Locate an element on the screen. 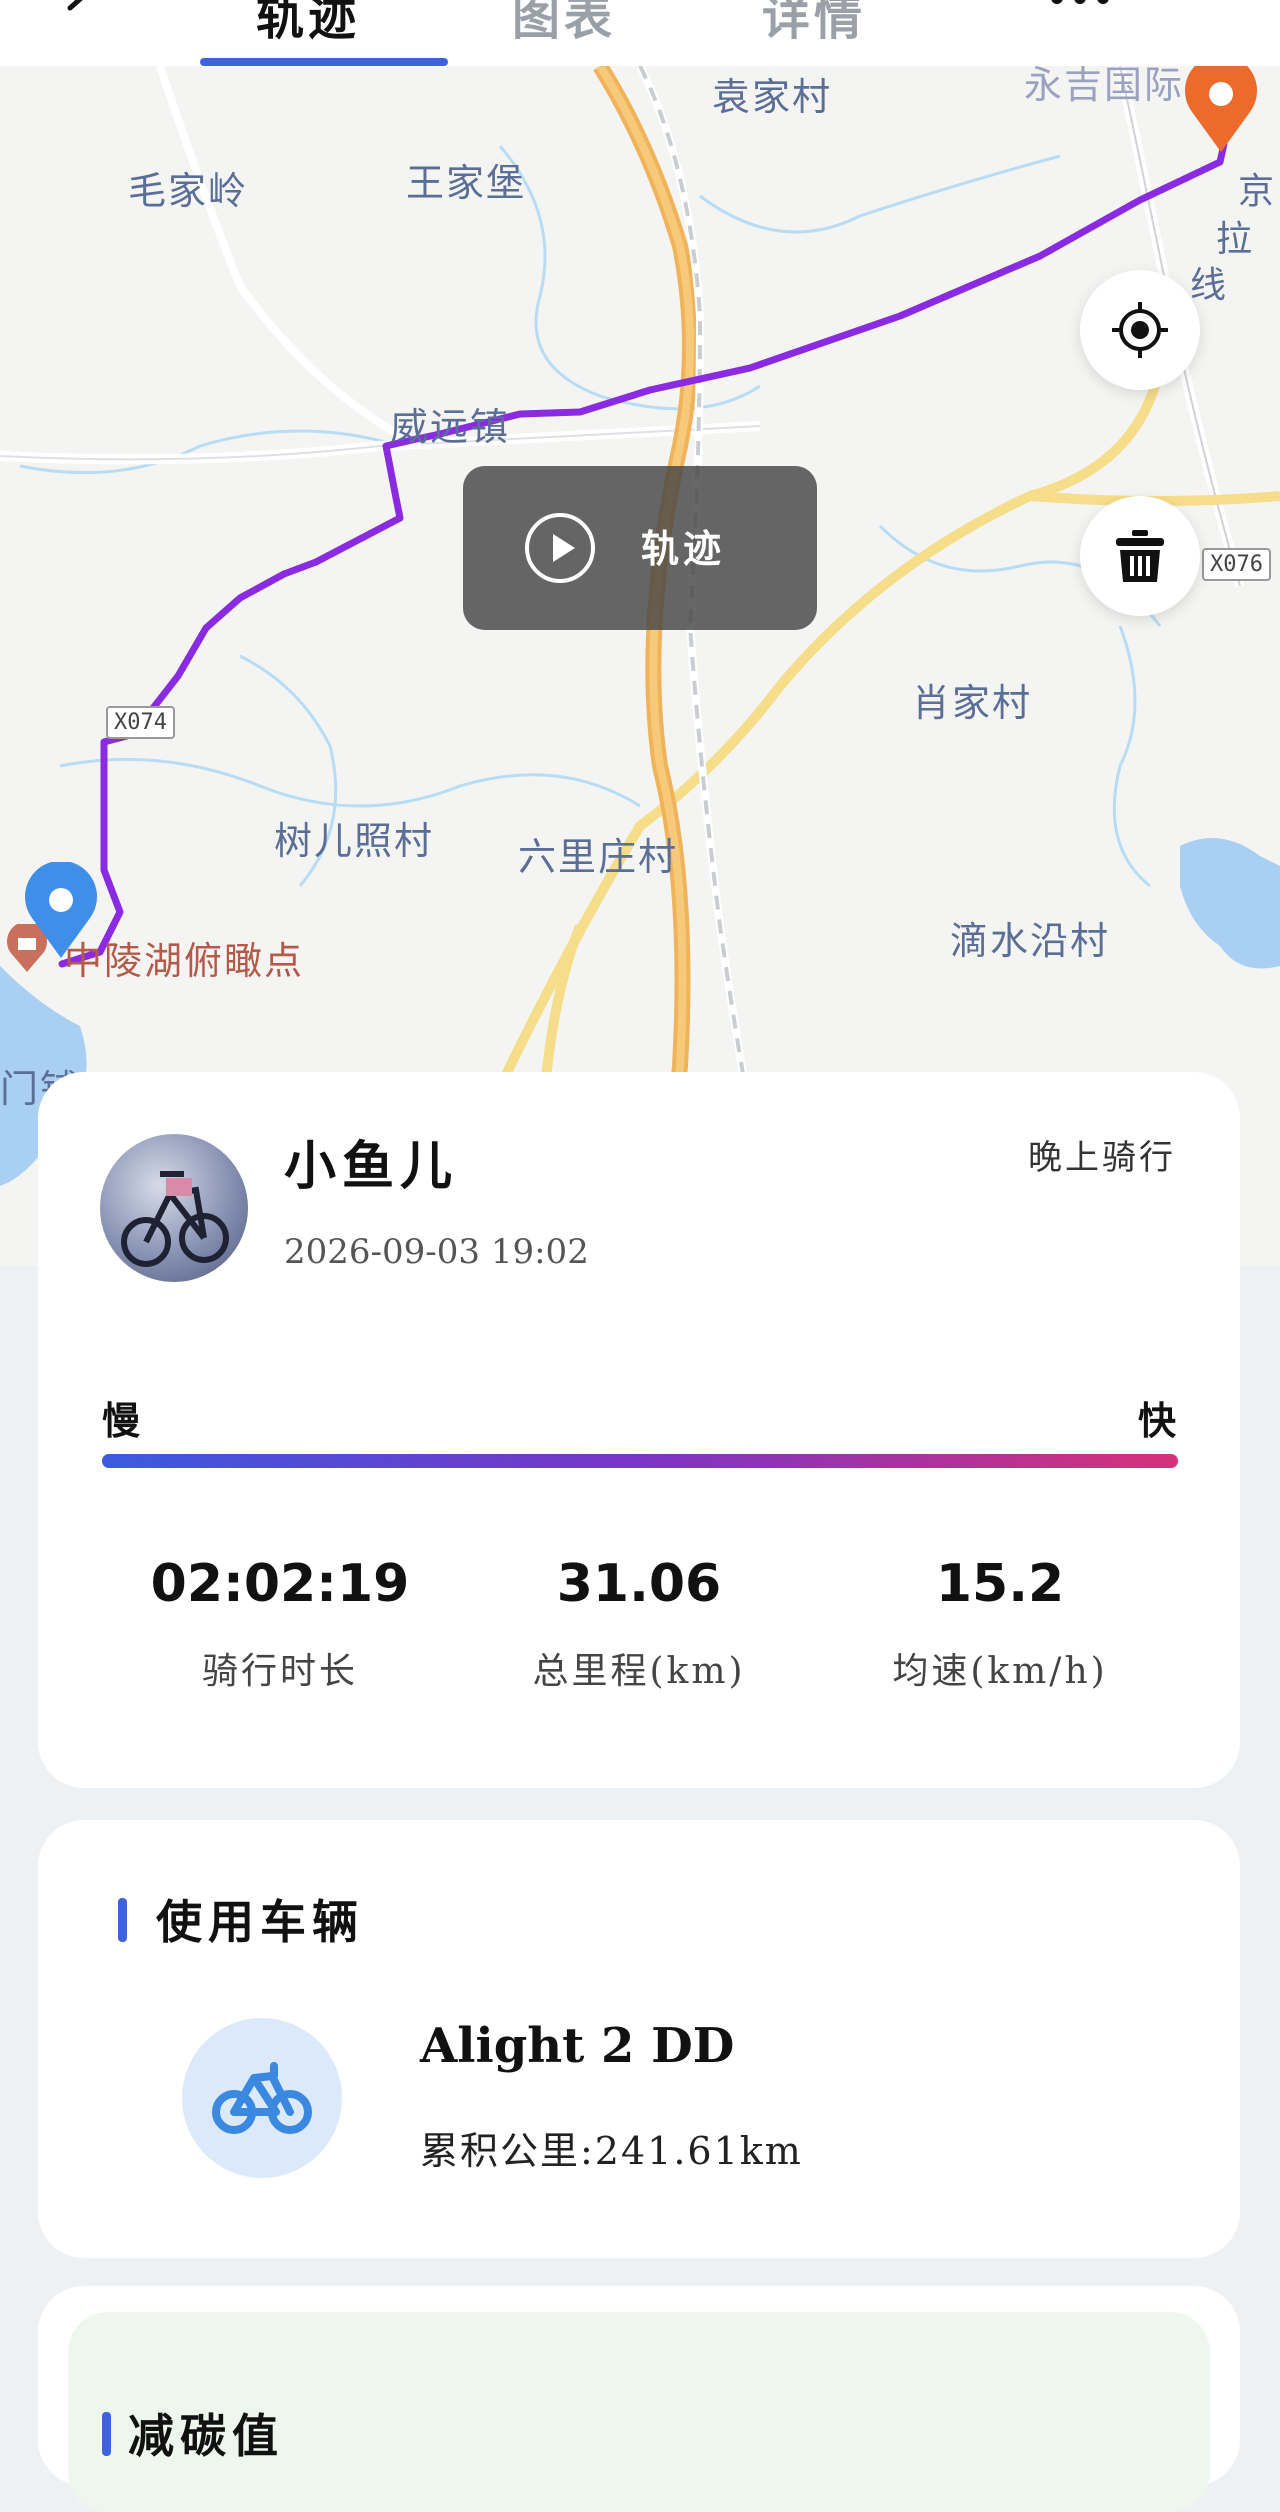  vehicle-name: Alight 2 DD is located at coordinates (577, 2046).